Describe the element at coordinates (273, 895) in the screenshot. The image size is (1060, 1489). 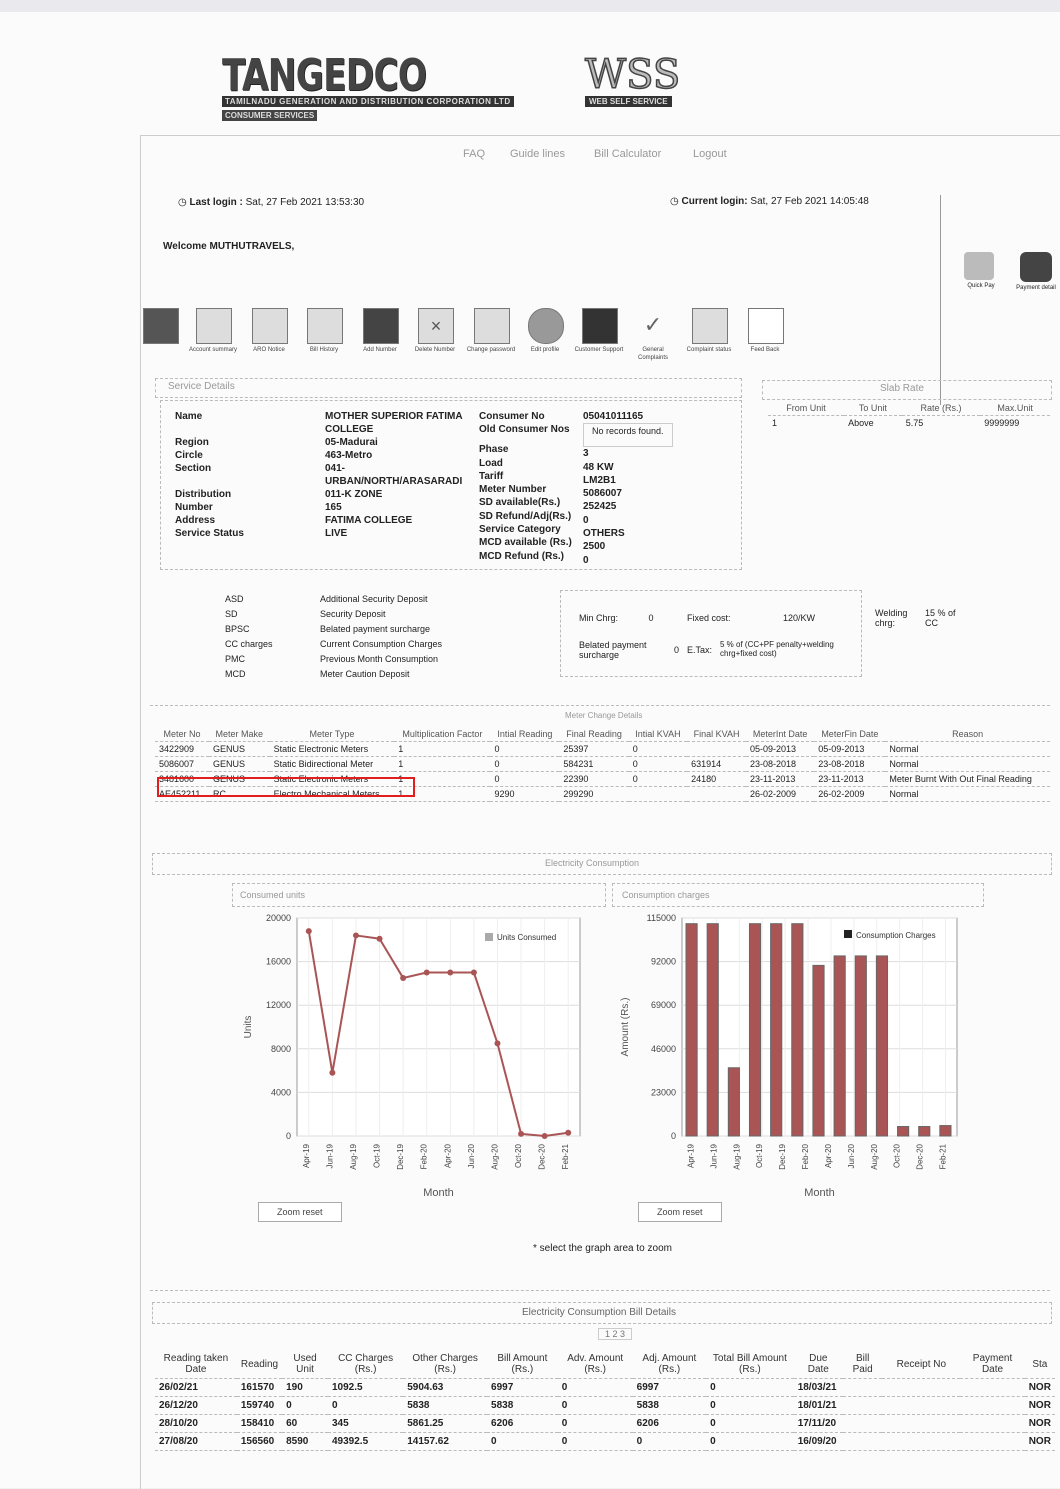
I see `units-chart-title: Consumed units` at that location.